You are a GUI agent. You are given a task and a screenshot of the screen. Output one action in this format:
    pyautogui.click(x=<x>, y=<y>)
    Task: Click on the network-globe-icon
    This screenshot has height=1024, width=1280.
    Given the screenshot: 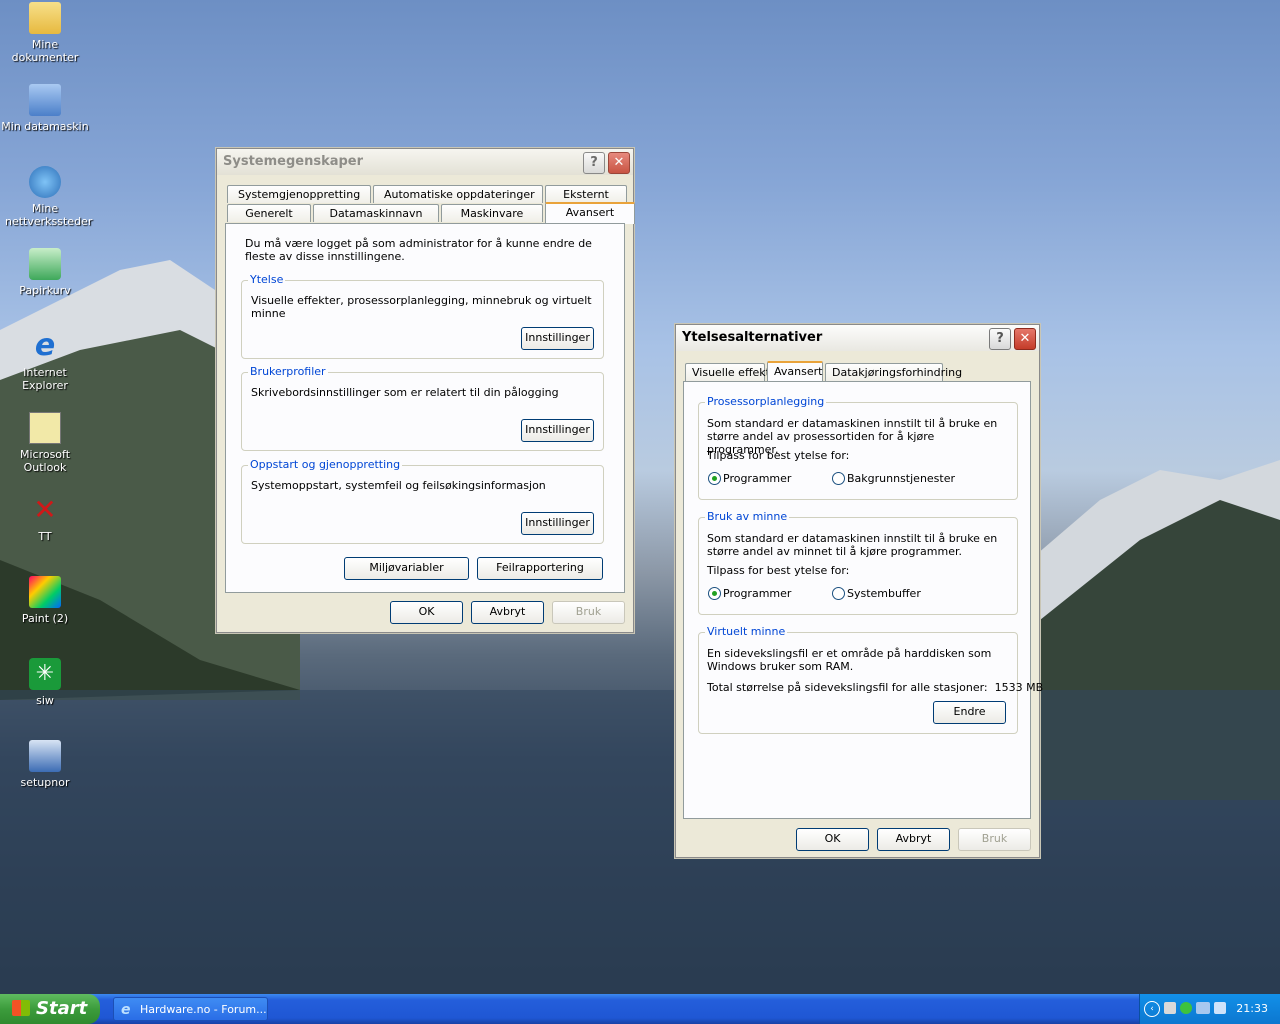 What is the action you would take?
    pyautogui.click(x=45, y=182)
    